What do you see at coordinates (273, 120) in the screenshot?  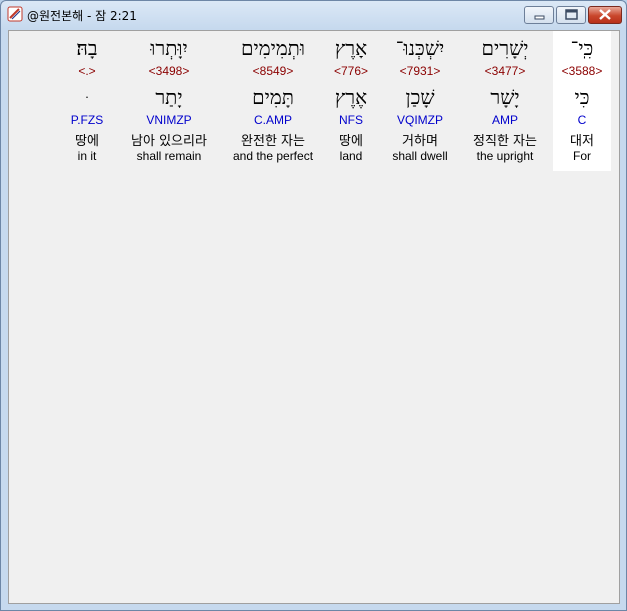 I see `morphology-code: C.AMP` at bounding box center [273, 120].